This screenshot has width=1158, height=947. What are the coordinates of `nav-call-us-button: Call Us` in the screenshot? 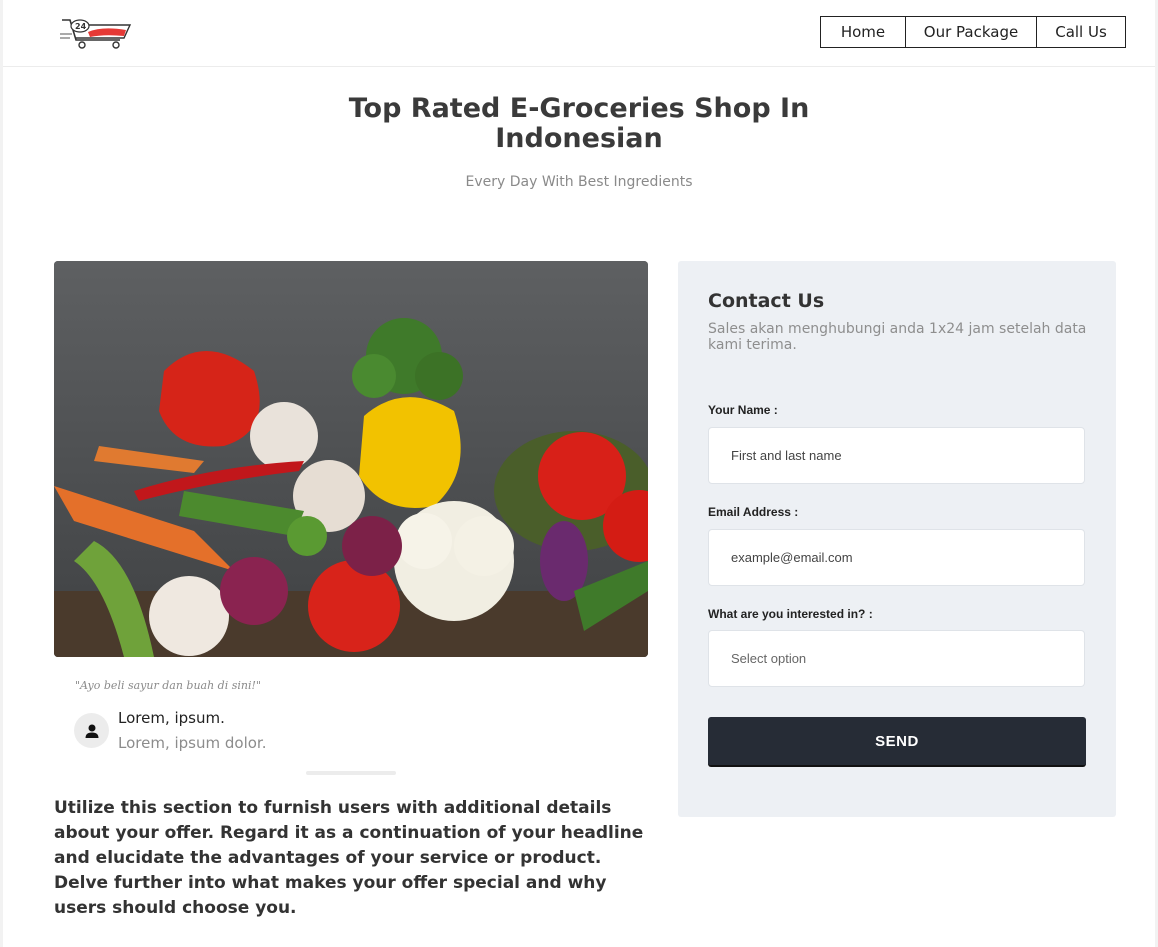 It's located at (1081, 32).